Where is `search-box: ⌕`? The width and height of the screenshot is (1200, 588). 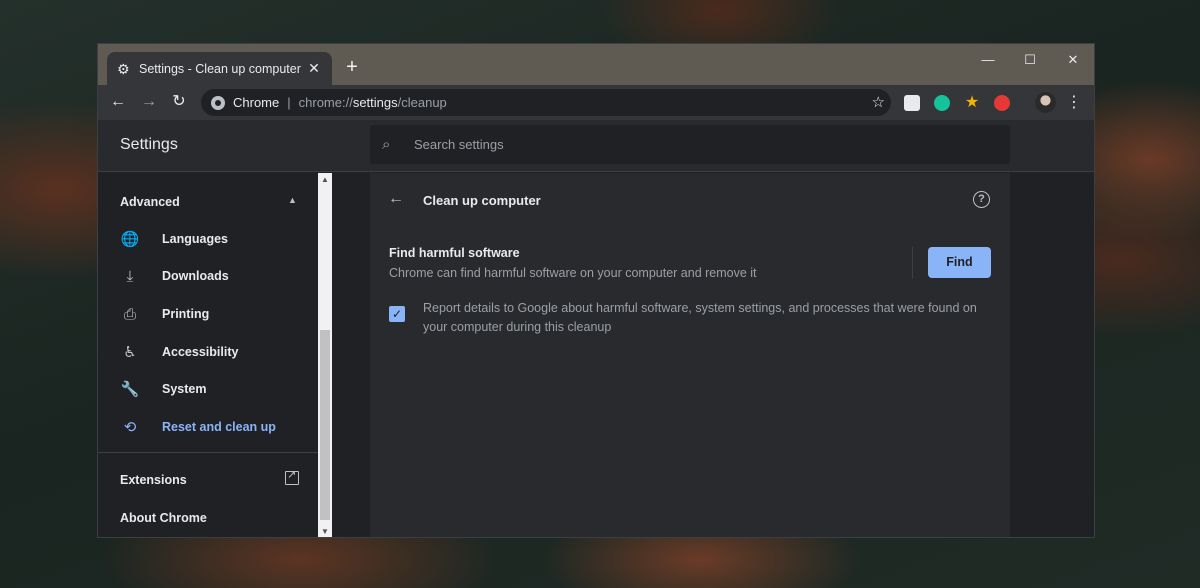 search-box: ⌕ is located at coordinates (690, 144).